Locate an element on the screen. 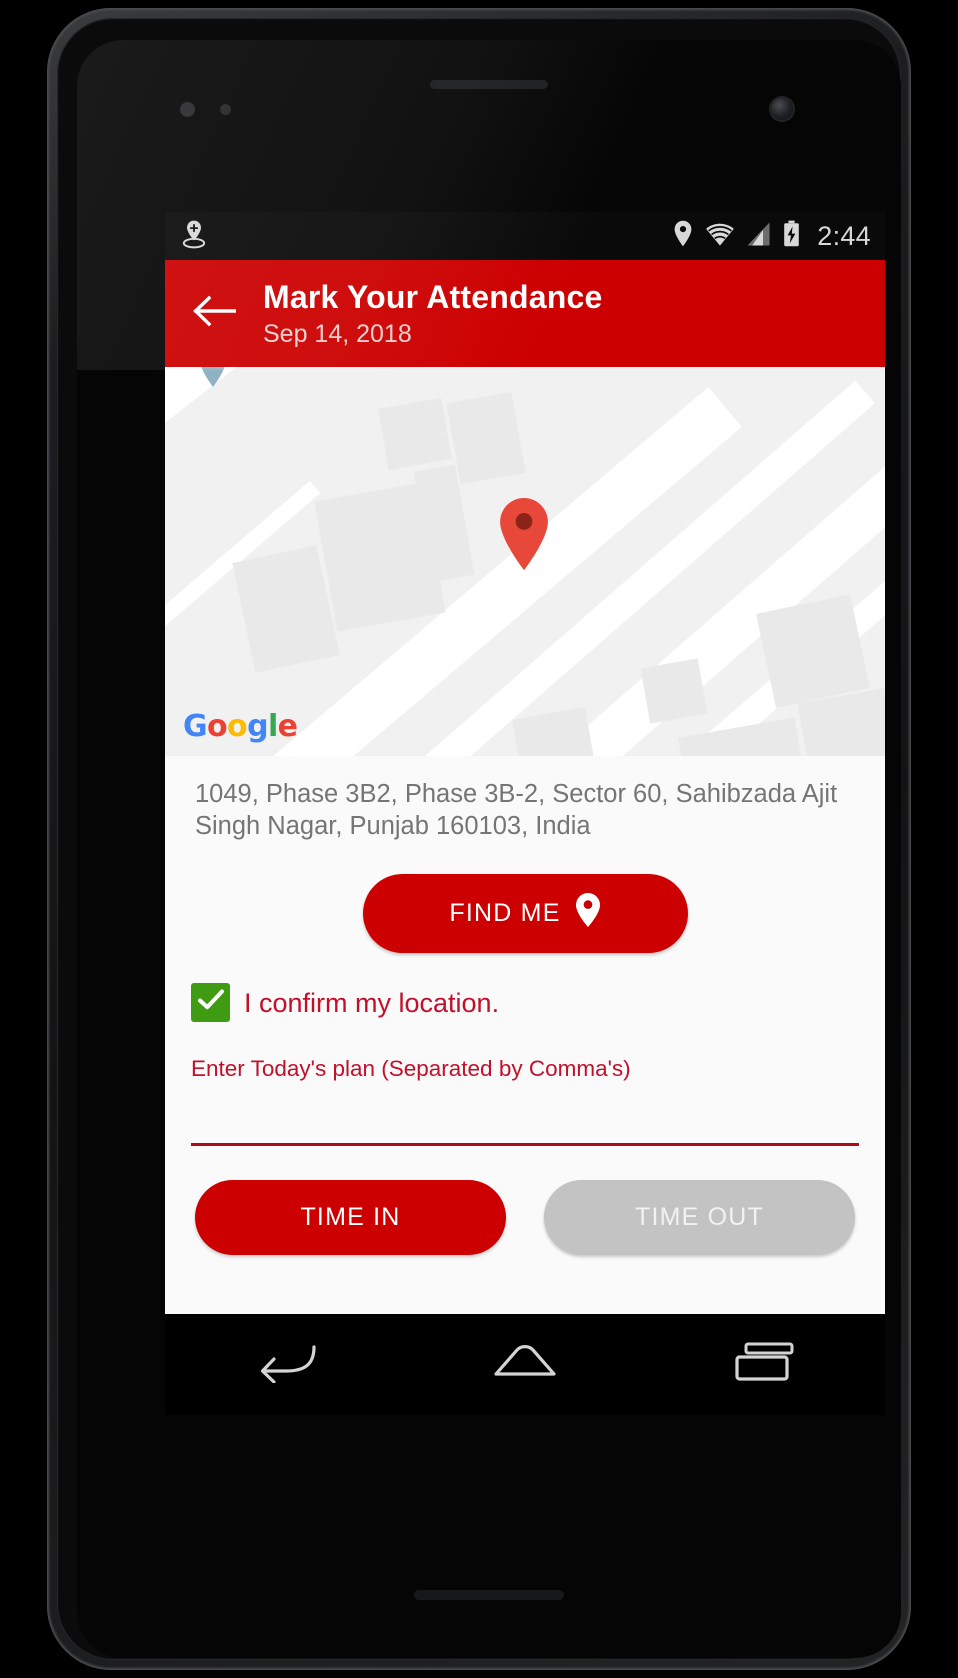 This screenshot has width=958, height=1678. find-me-label: FIND ME is located at coordinates (505, 913).